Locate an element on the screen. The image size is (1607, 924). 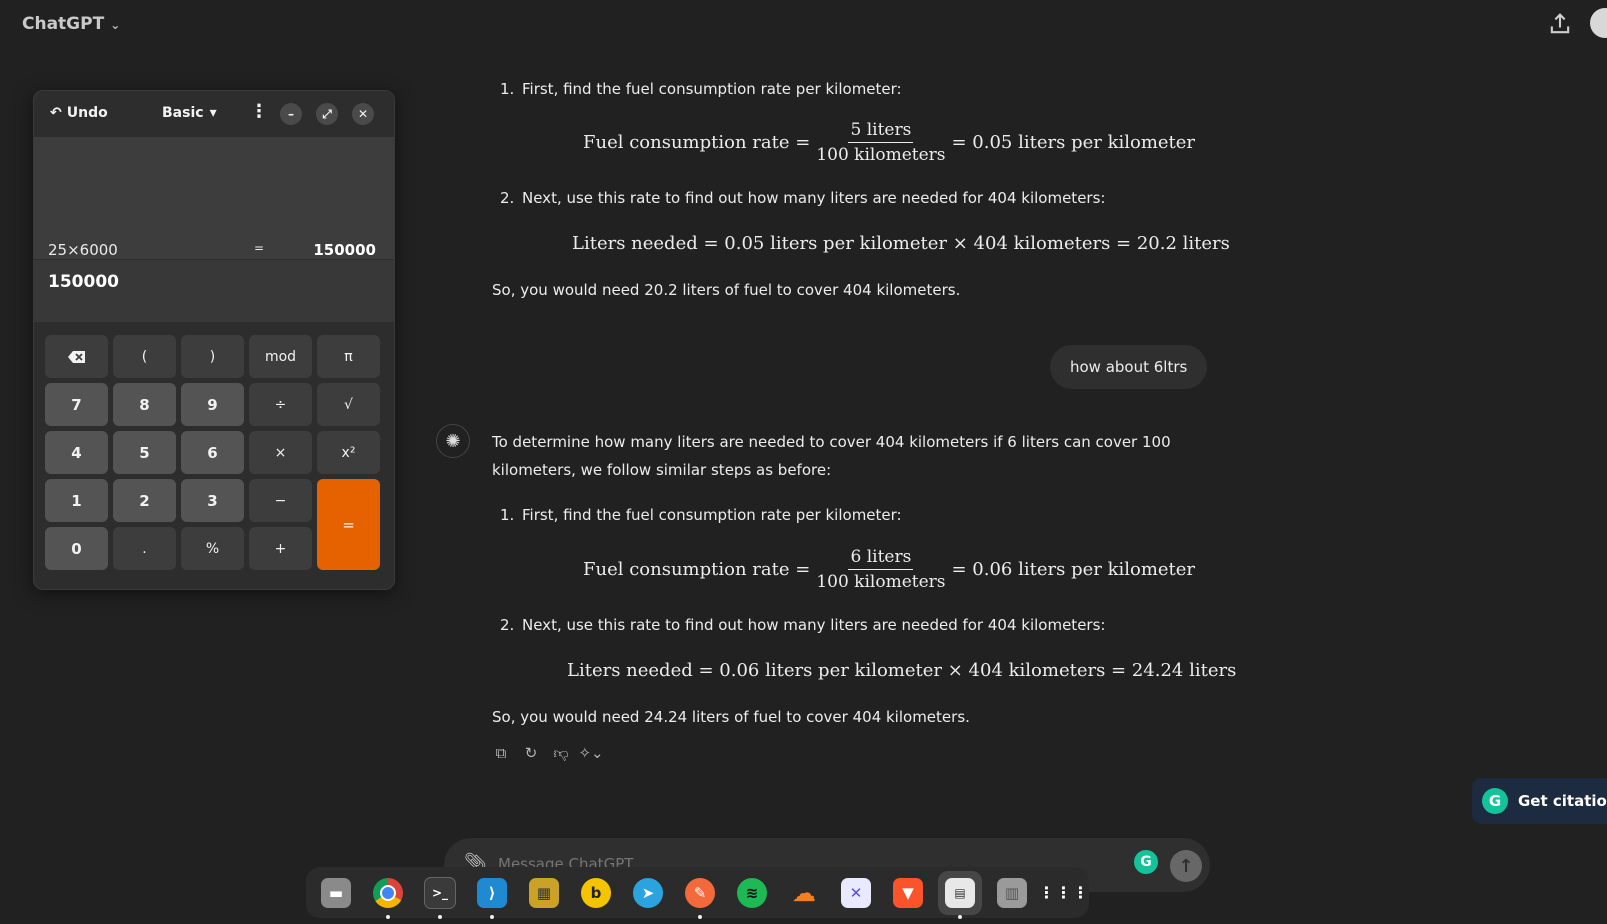
dock: ▬ >_ ⟩ ▦ b ➤ ✎ ≋ ☁ ✕ ▼ ▤ ▥ ⋮⋮⋮ is located at coordinates (698, 893).